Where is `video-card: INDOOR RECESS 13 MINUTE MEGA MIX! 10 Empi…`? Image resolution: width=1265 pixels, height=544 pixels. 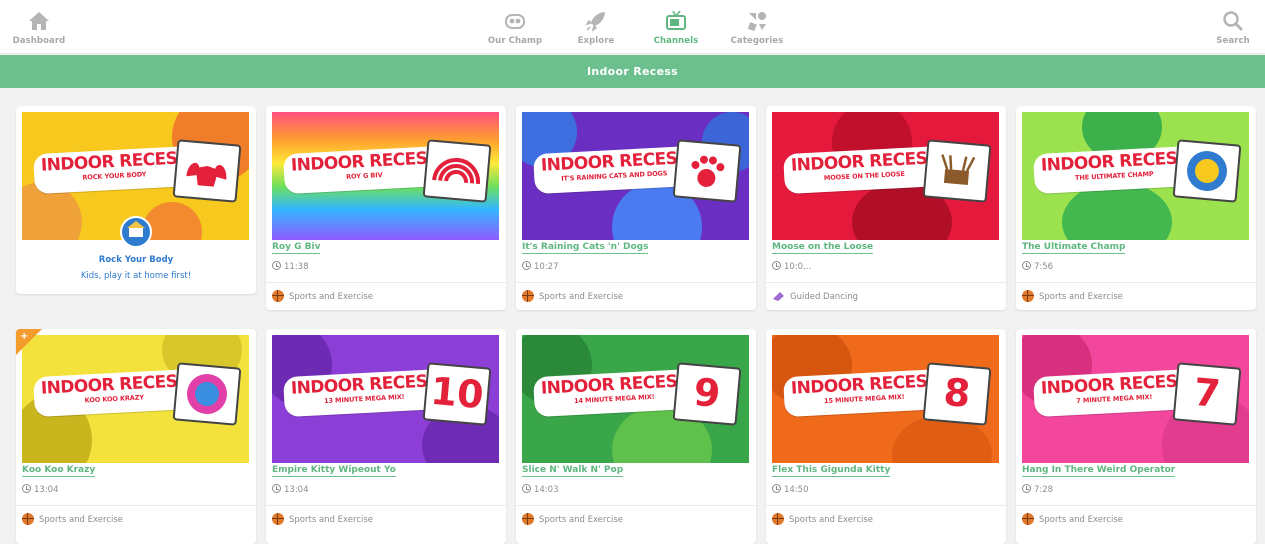 video-card: INDOOR RECESS 13 MINUTE MEGA MIX! 10 Empi… is located at coordinates (386, 436).